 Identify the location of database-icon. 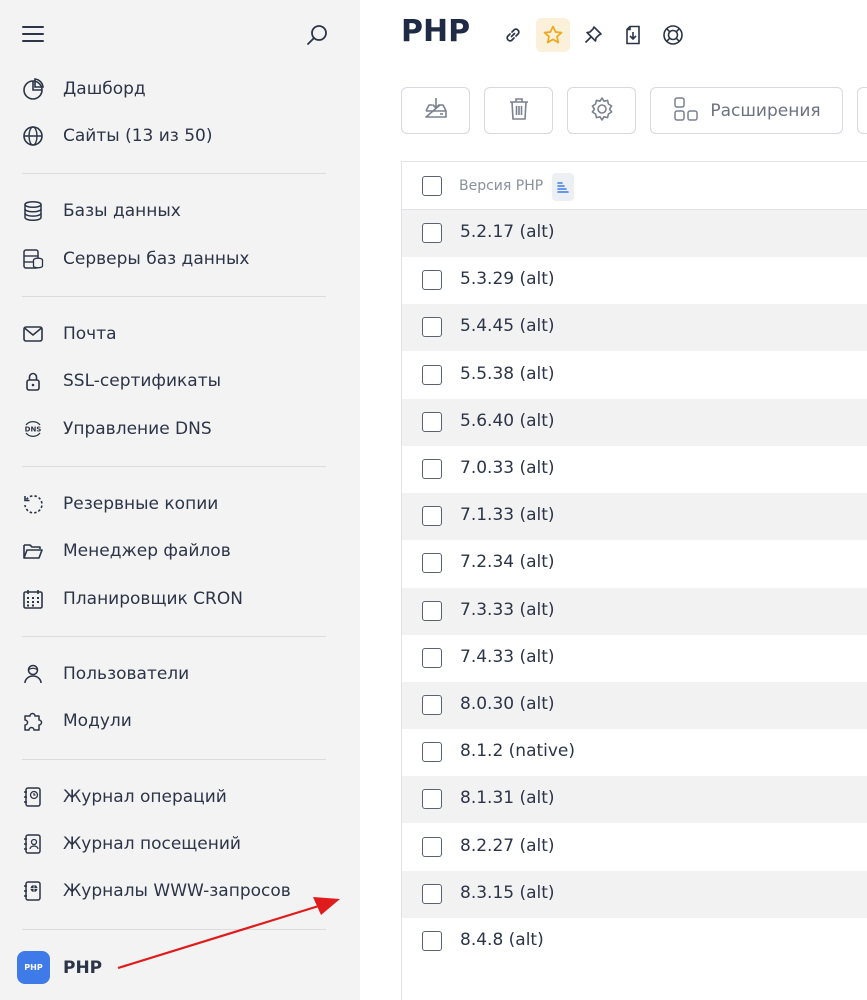
(33, 211).